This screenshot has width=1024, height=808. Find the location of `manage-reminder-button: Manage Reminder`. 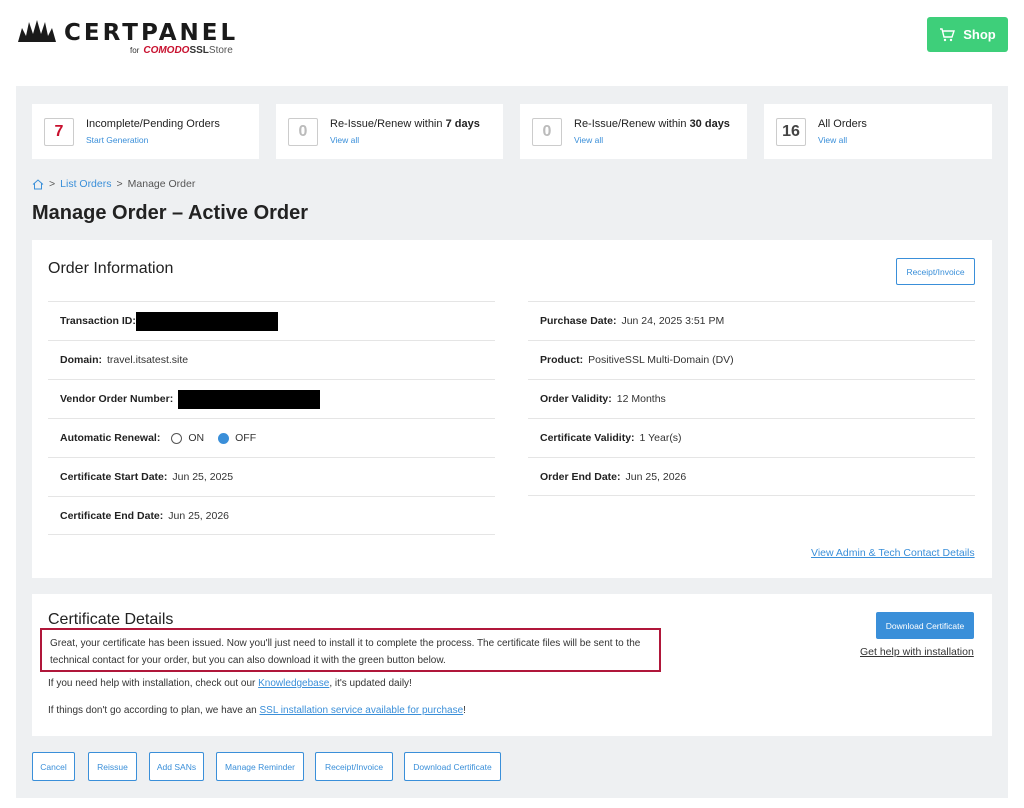

manage-reminder-button: Manage Reminder is located at coordinates (260, 766).